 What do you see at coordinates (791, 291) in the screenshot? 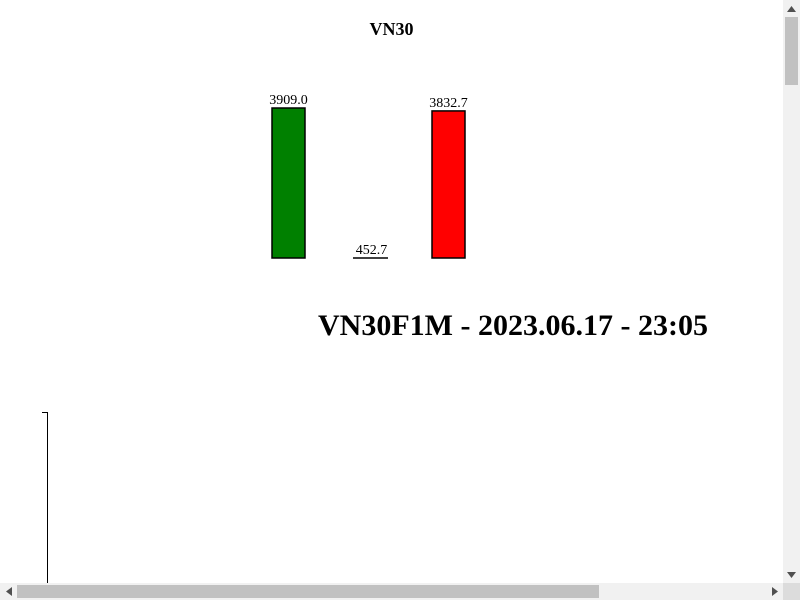
I see `vertical-scrollbar` at bounding box center [791, 291].